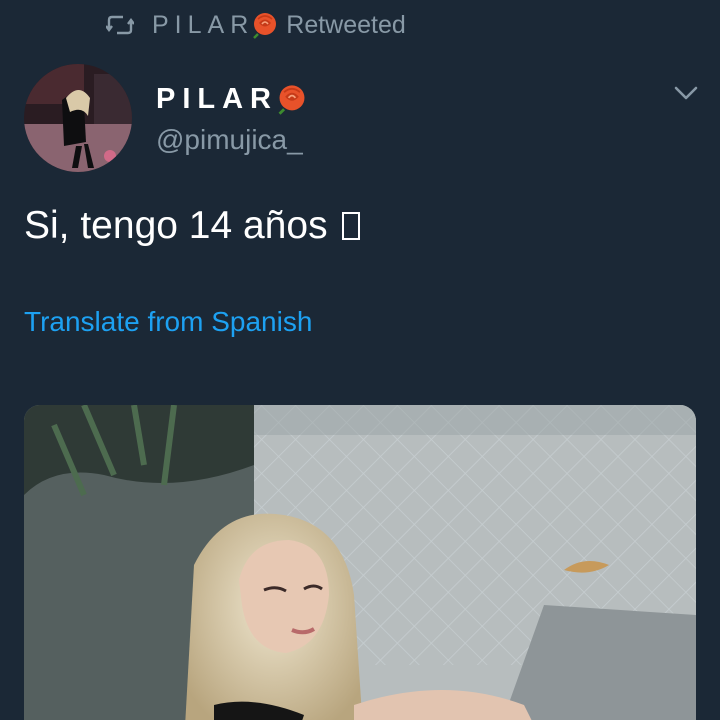  I want to click on author-name-text: PILAR, so click(217, 99).